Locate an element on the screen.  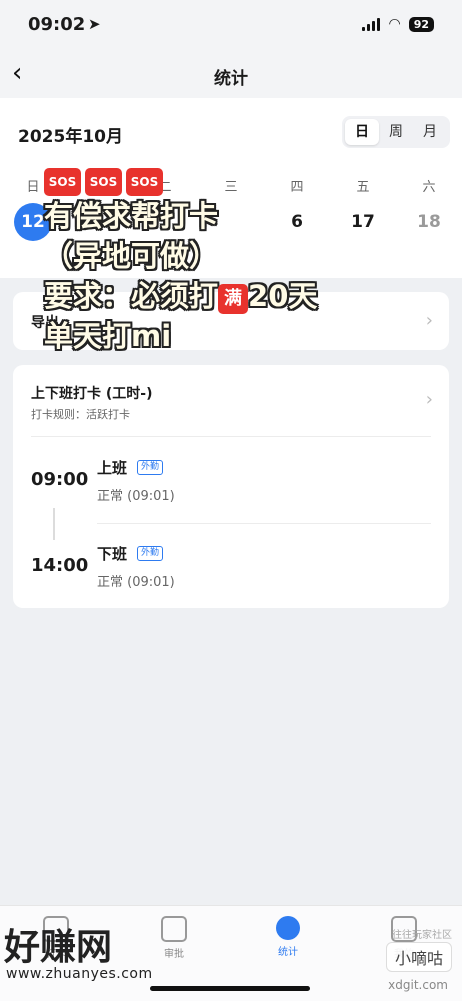
full-badge: 满 is located at coordinates (233, 299).